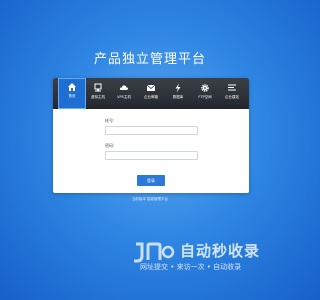 Image resolution: width=320 pixels, height=300 pixels. What do you see at coordinates (220, 251) in the screenshot?
I see `watermark-brand: 自动秒收录` at bounding box center [220, 251].